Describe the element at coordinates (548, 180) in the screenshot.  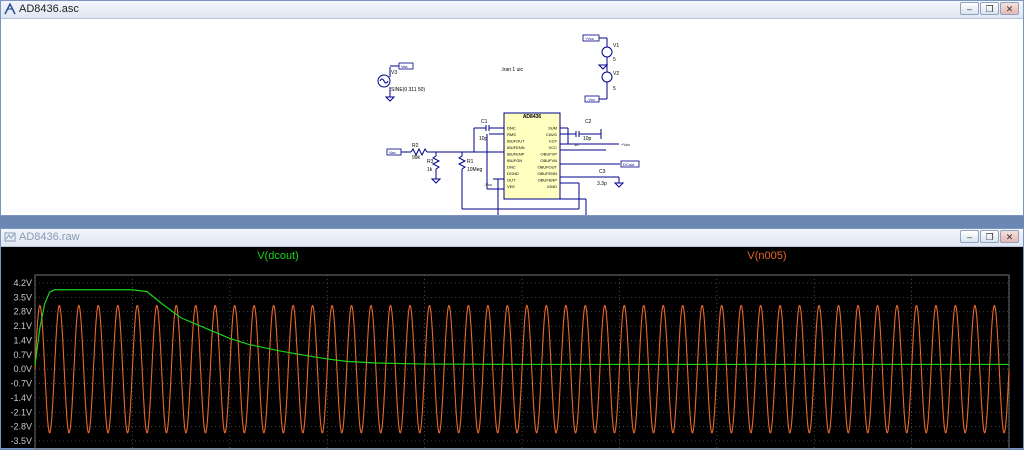
I see `chip-pin-label: OBUFENP` at that location.